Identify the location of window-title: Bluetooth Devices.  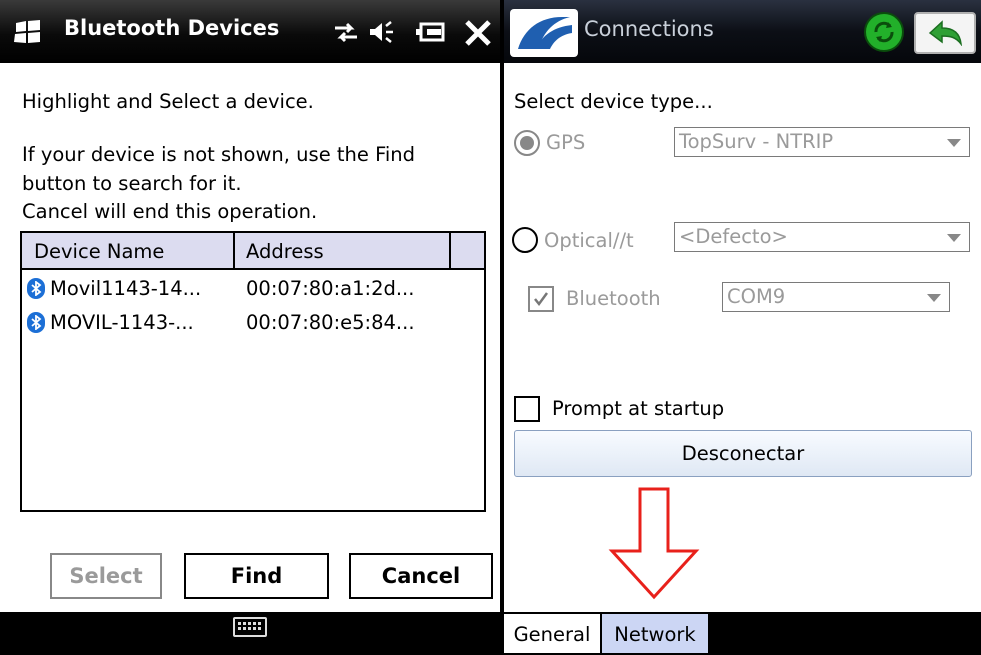
(172, 28).